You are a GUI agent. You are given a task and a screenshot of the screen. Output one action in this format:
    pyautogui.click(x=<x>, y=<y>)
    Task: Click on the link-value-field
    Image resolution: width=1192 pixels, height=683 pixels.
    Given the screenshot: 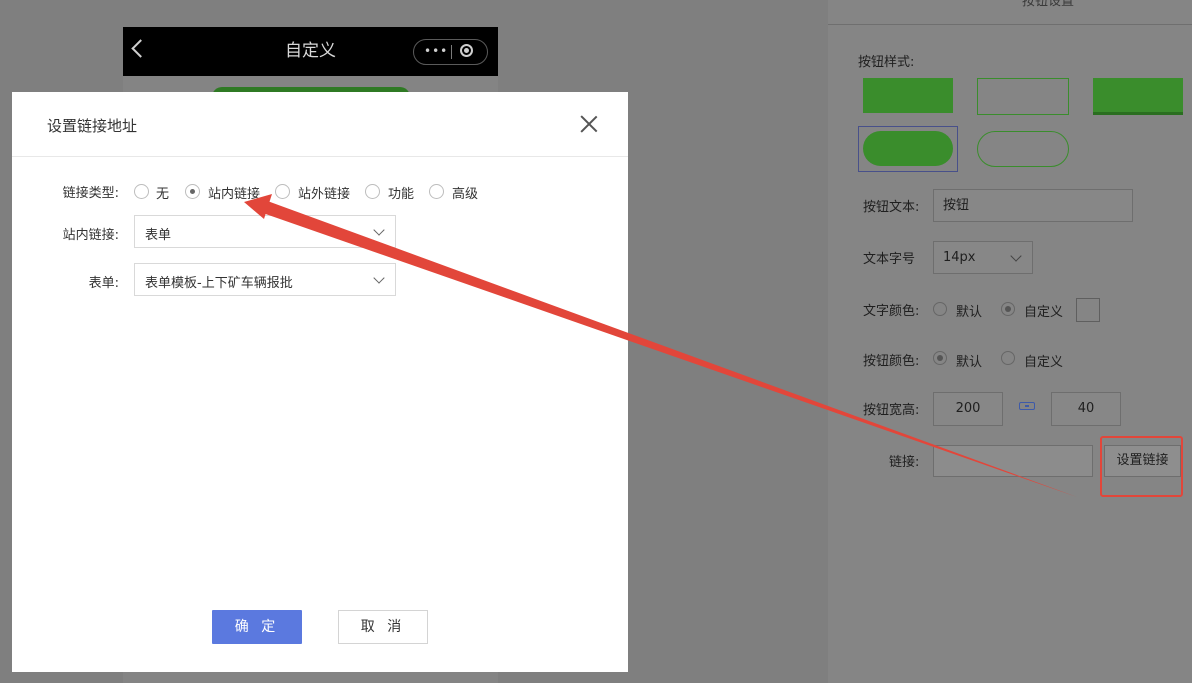 What is the action you would take?
    pyautogui.click(x=1013, y=461)
    